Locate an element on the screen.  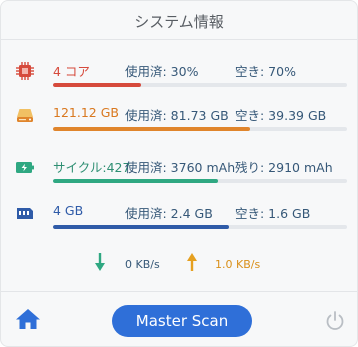
window-title: システム情報 is located at coordinates (179, 22).